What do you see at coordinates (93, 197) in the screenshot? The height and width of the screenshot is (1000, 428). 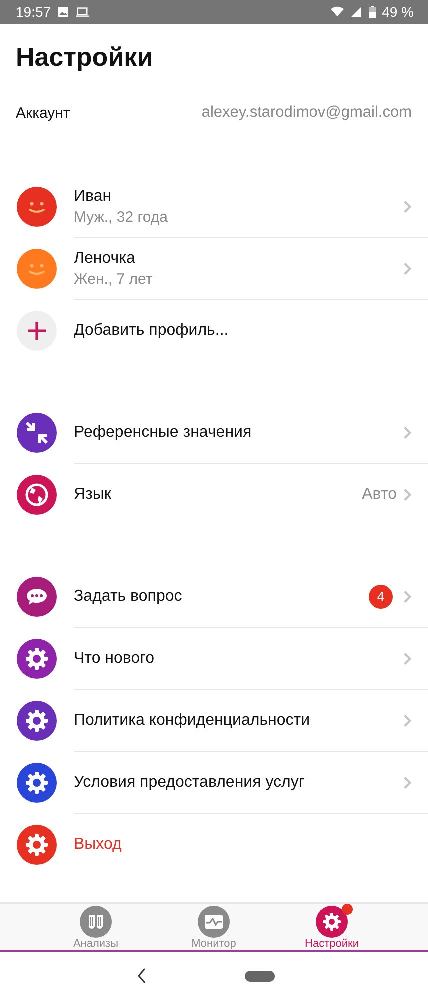 I see `item-title: Иван` at bounding box center [93, 197].